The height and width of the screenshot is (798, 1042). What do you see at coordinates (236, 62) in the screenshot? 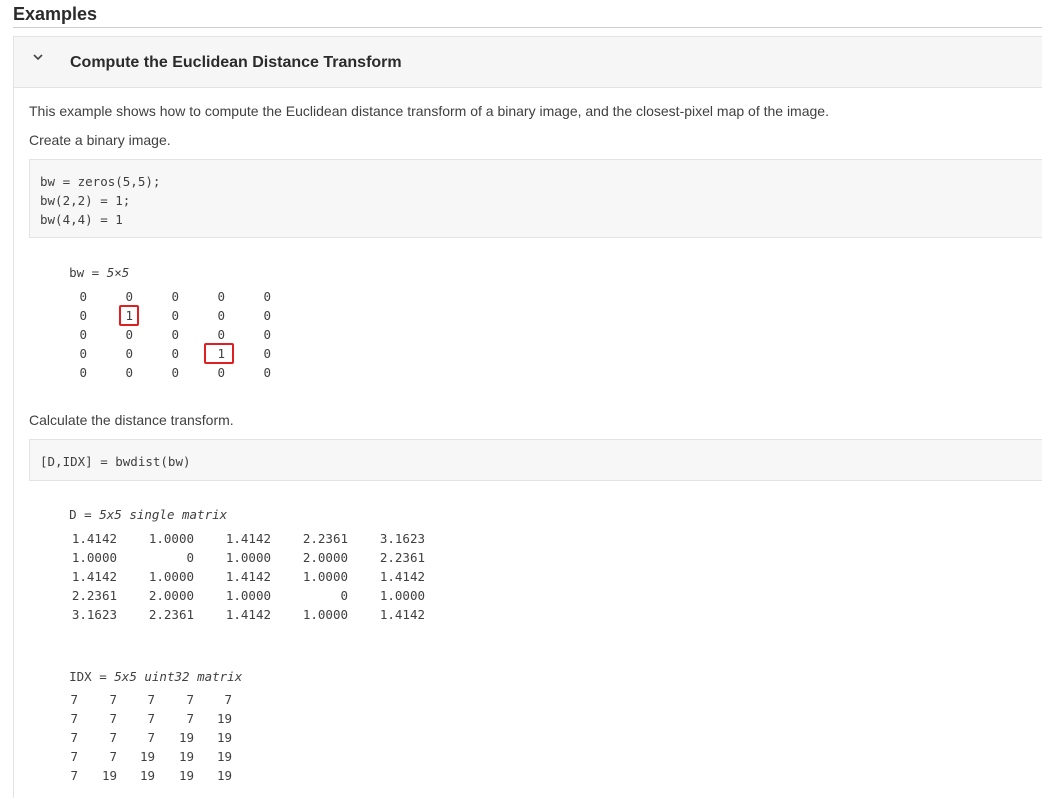
I see `example-title: Compute the Euclidean Distance Transform` at bounding box center [236, 62].